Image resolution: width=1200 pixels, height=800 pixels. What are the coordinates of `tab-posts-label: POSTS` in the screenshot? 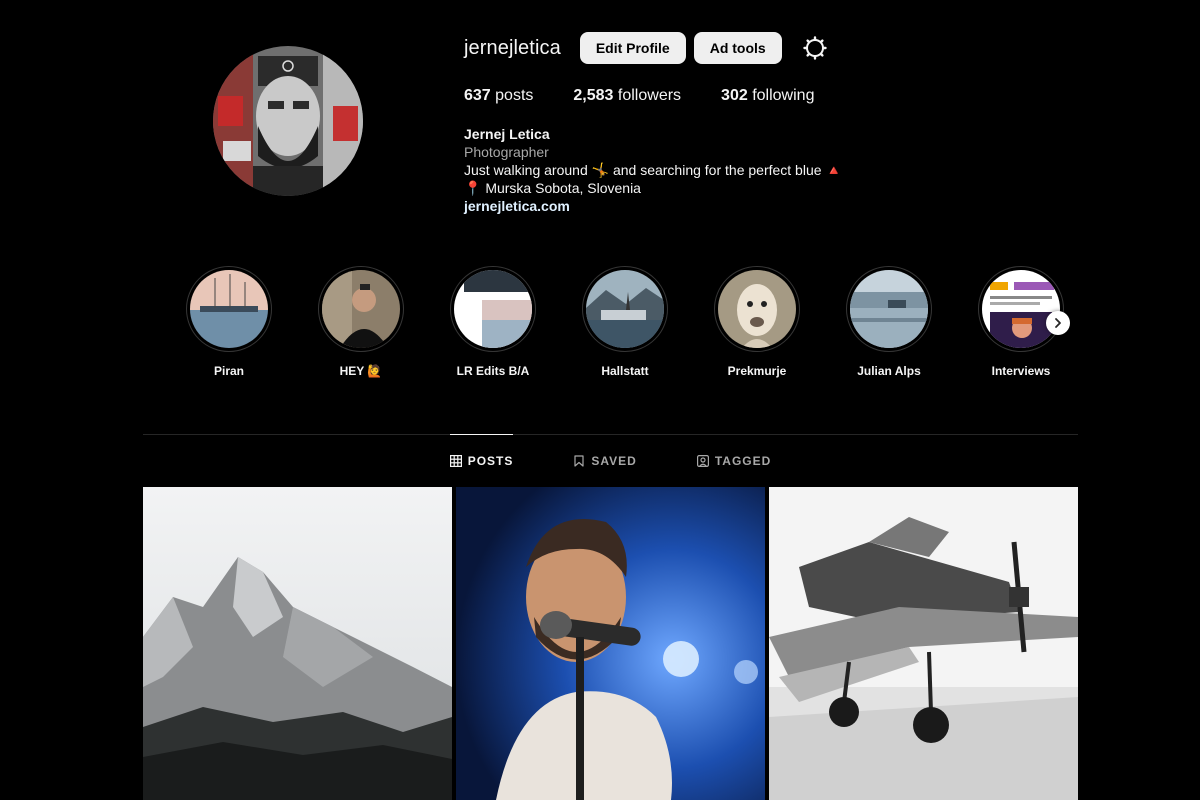 It's located at (490, 460).